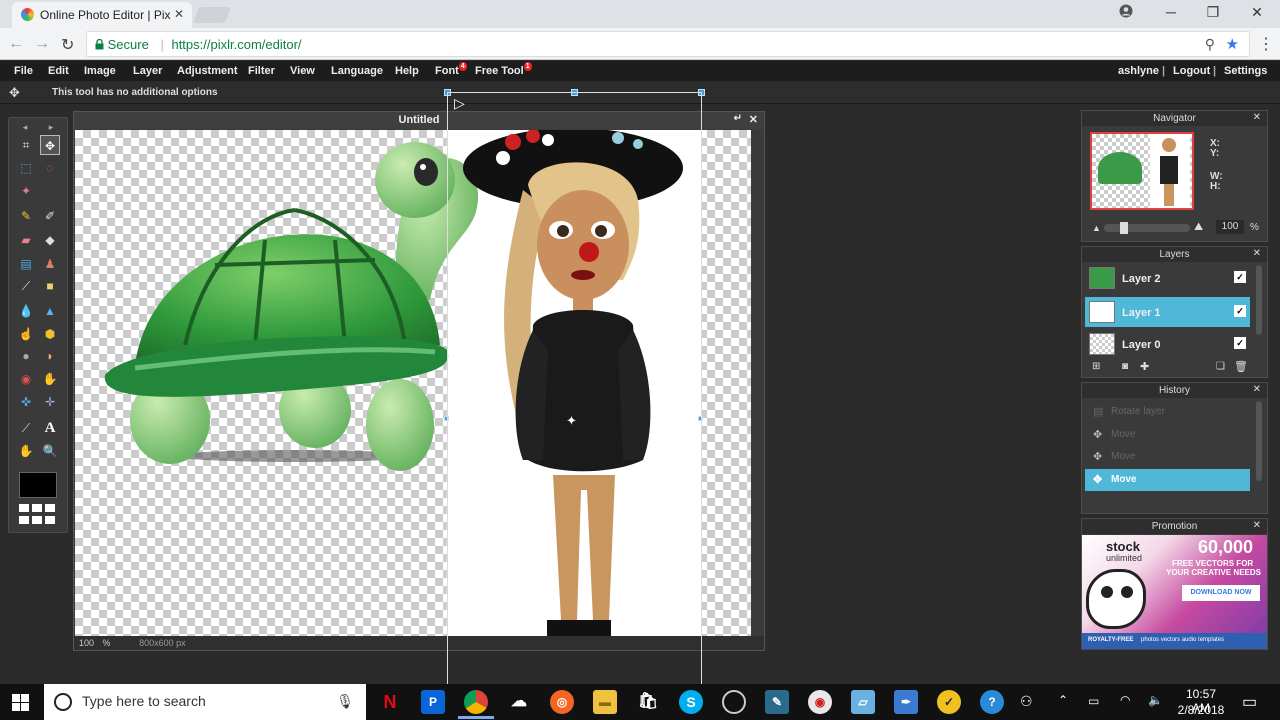 This screenshot has width=1280, height=720. What do you see at coordinates (390, 702) in the screenshot?
I see `netflix-app-icon: N` at bounding box center [390, 702].